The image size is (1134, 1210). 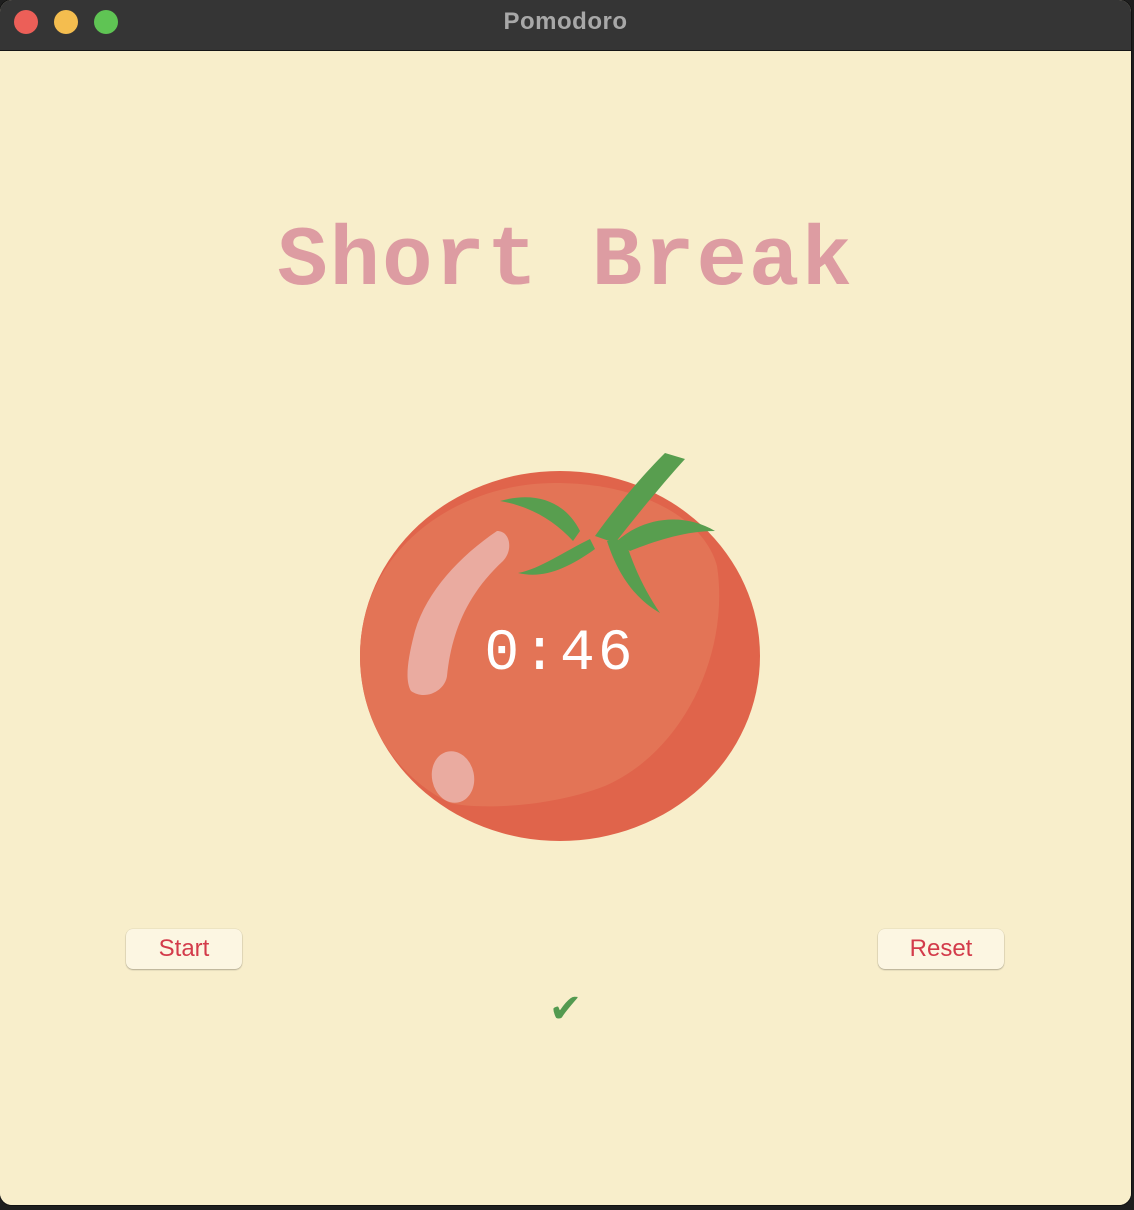 I want to click on mode-heading: Short Break, so click(x=565, y=262).